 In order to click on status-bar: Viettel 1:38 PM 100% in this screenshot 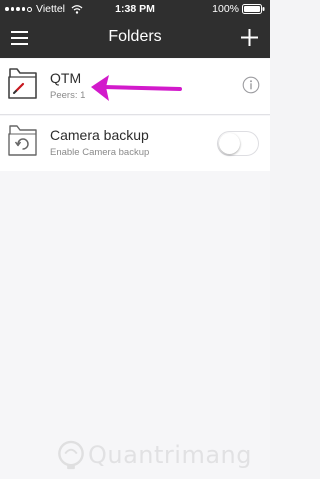, I will do `click(135, 9)`.